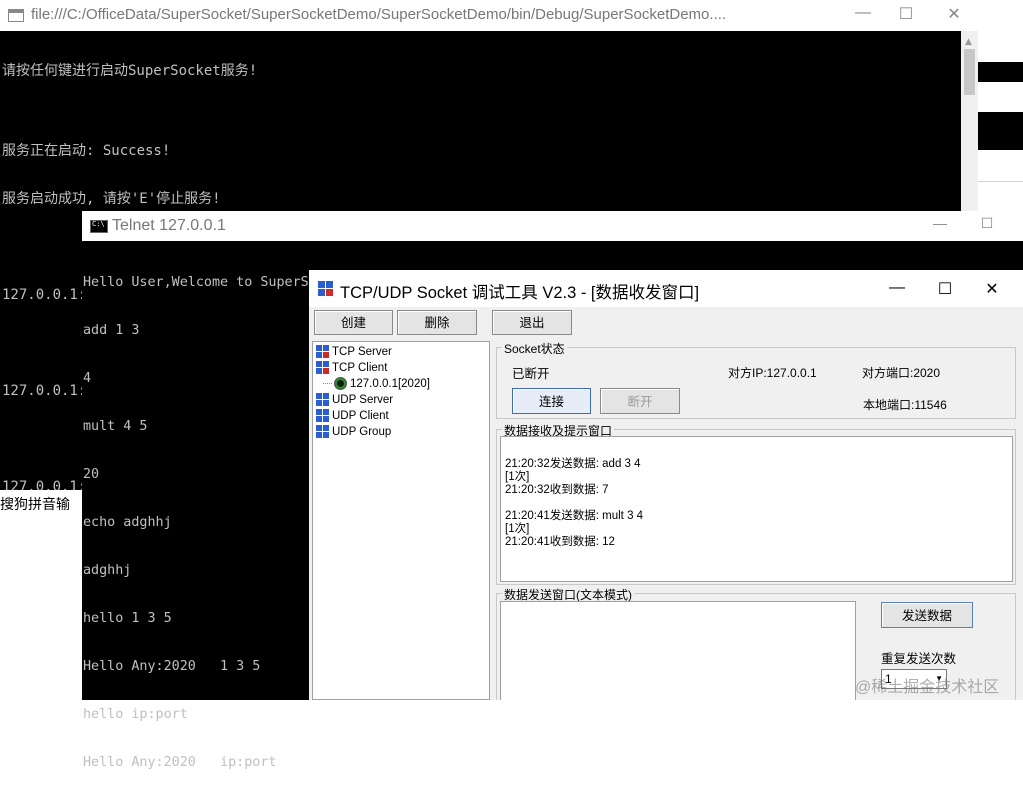 This screenshot has width=1023, height=803. Describe the element at coordinates (968, 42) in the screenshot. I see `scroll-up-icon: ▲` at that location.